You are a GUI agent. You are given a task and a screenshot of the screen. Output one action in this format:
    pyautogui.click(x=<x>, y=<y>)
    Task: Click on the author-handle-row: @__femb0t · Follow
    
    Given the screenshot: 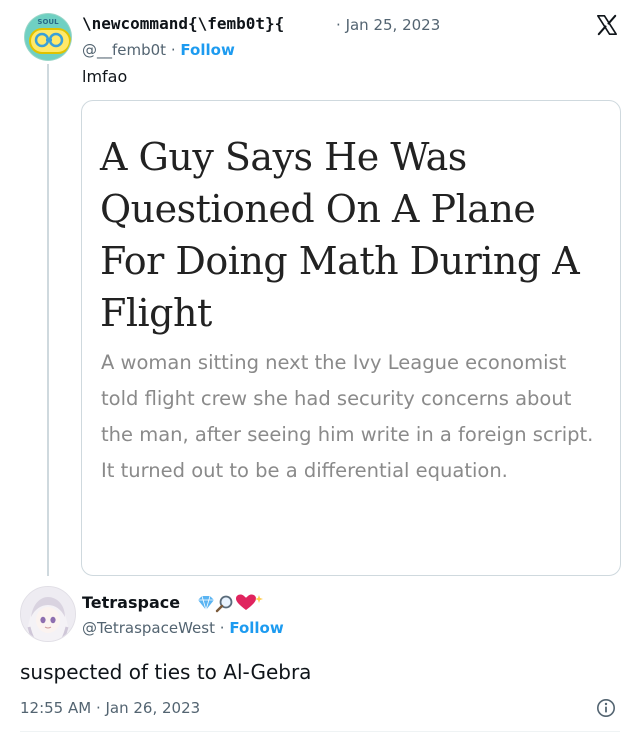 What is the action you would take?
    pyautogui.click(x=158, y=50)
    